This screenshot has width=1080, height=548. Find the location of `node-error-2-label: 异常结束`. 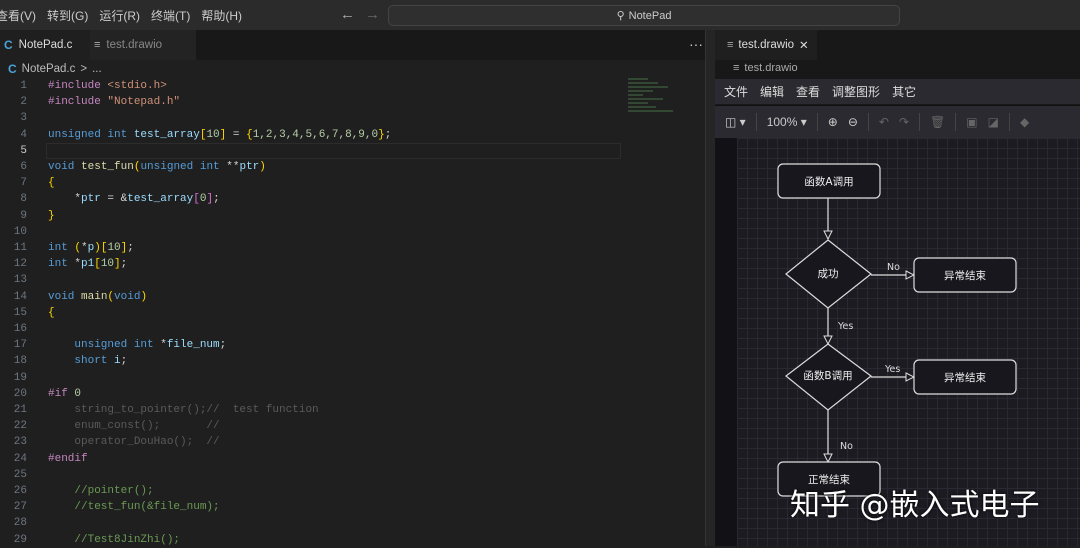

node-error-2-label: 异常结束 is located at coordinates (965, 377).